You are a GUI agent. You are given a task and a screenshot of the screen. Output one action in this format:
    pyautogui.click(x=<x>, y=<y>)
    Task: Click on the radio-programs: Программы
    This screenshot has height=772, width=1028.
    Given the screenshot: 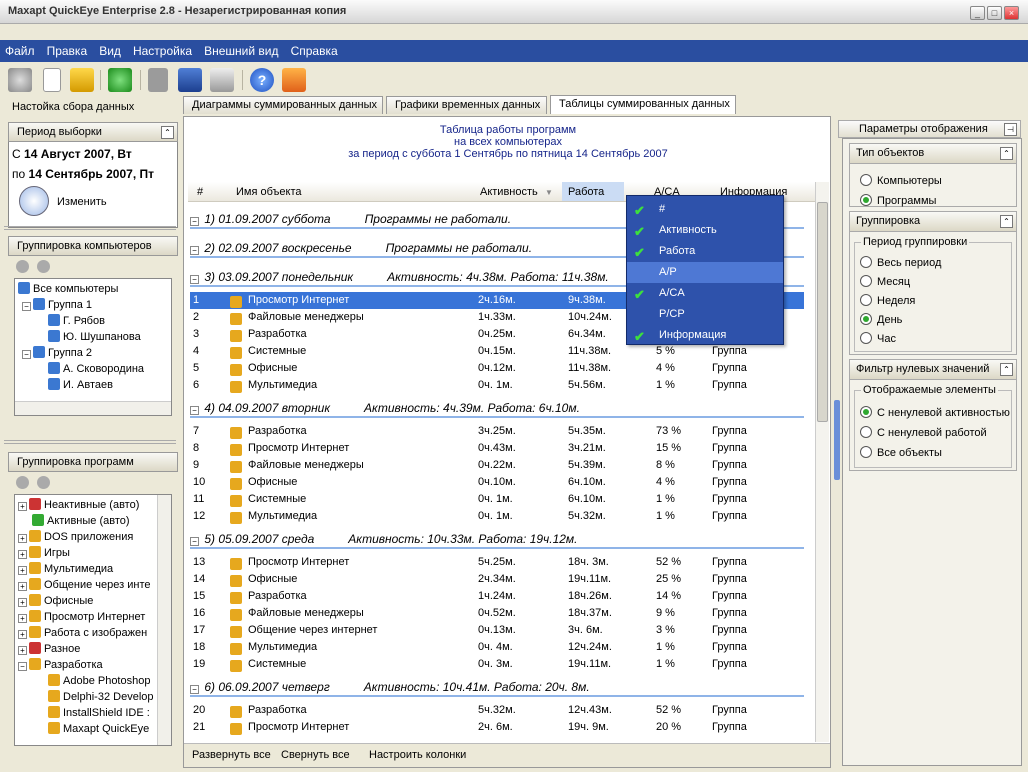 What is the action you would take?
    pyautogui.click(x=898, y=200)
    